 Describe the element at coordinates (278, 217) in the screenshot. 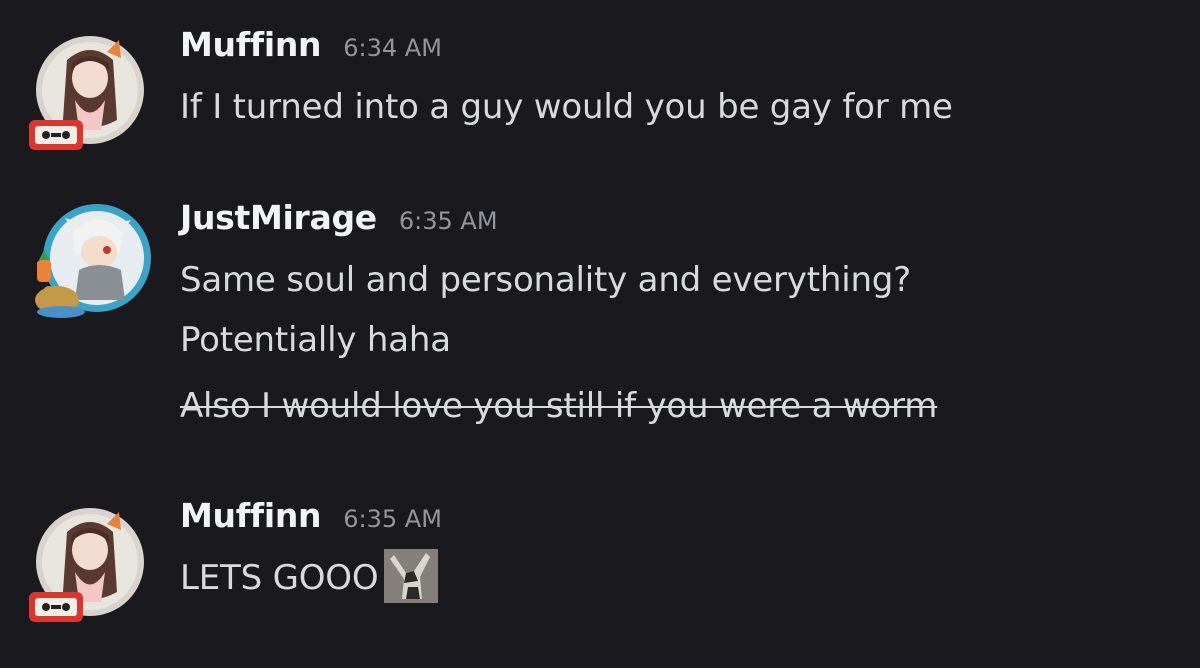

I see `username: JustMirage` at that location.